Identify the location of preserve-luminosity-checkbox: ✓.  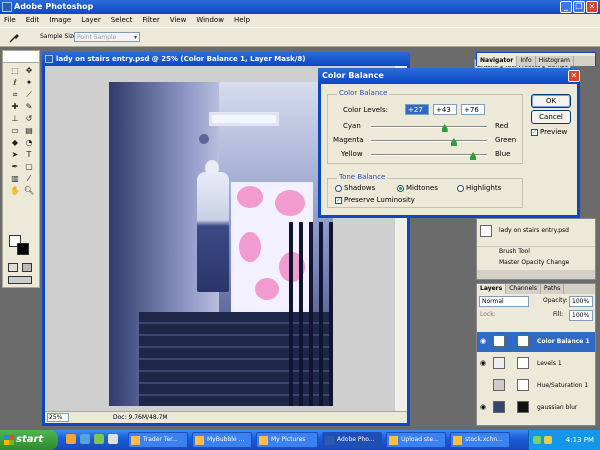
(338, 200).